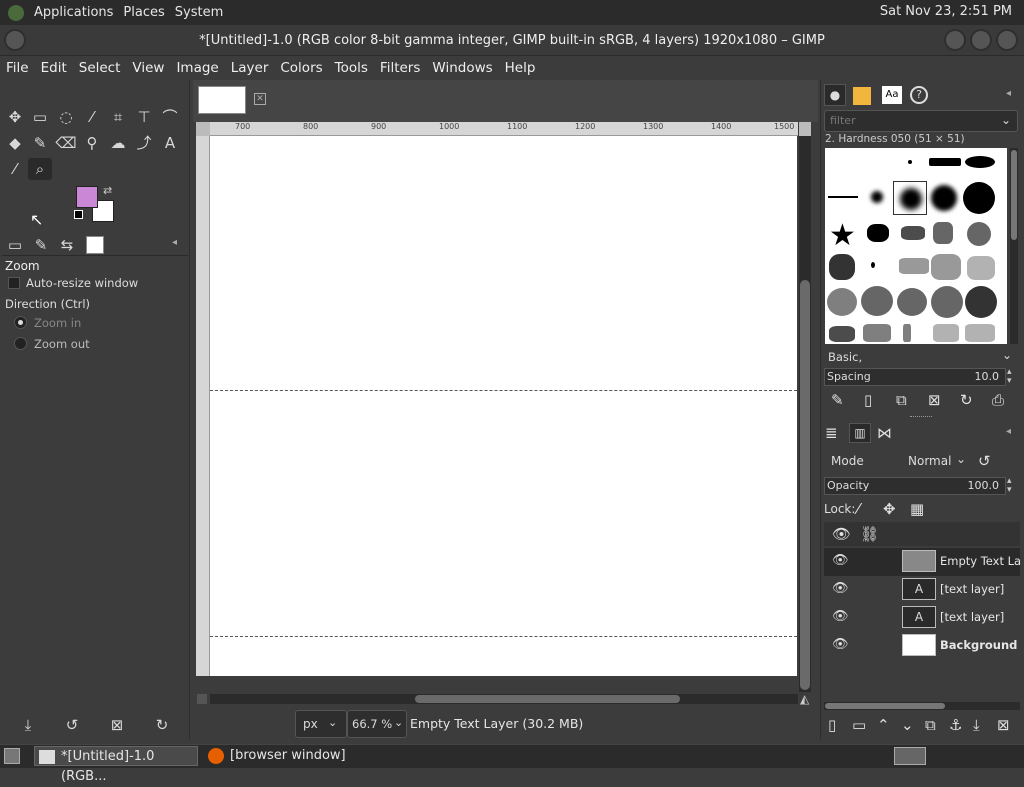  Describe the element at coordinates (805, 129) in the screenshot. I see `navigate-corner-icon` at that location.